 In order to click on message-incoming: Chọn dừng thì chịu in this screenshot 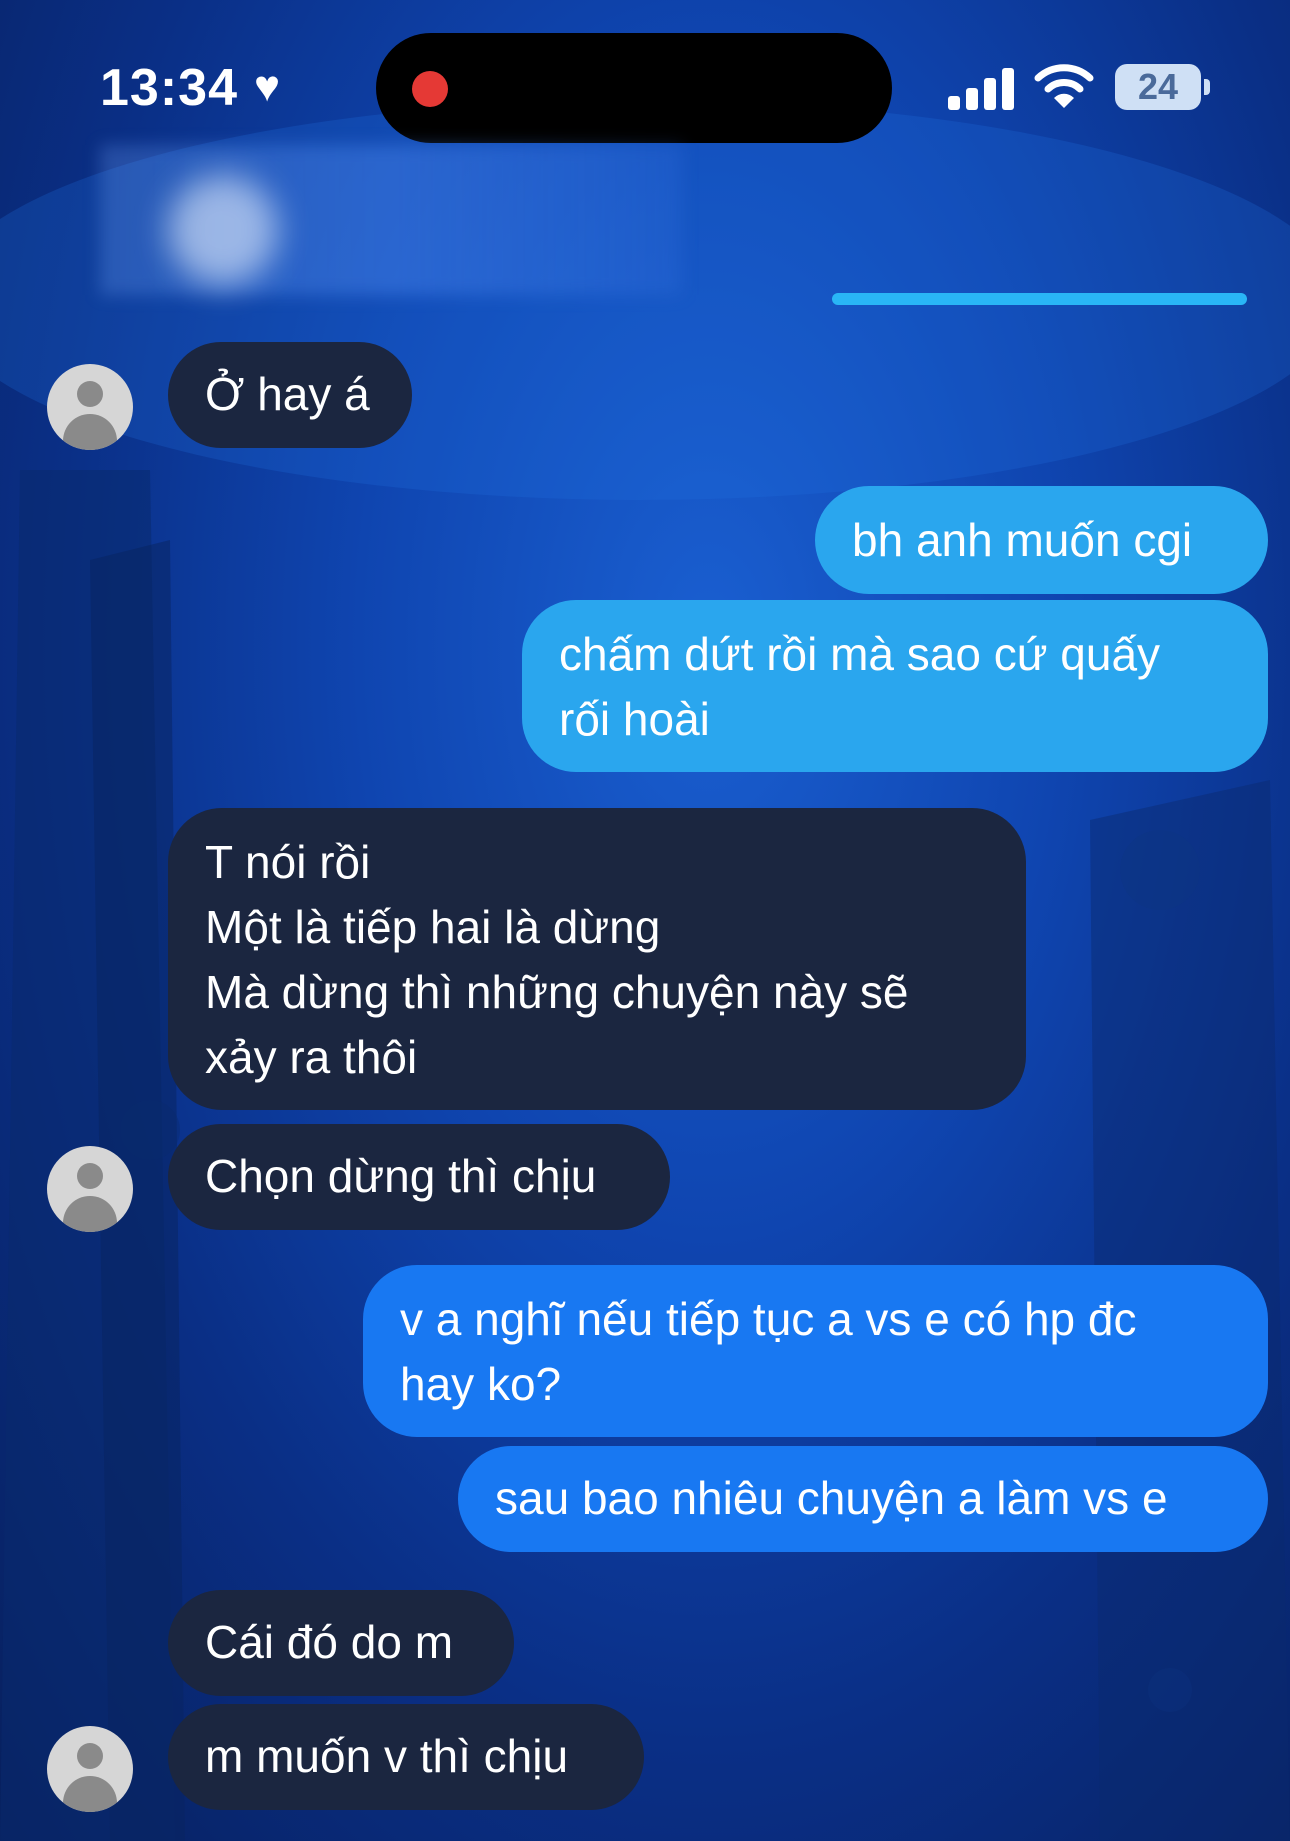, I will do `click(419, 1177)`.